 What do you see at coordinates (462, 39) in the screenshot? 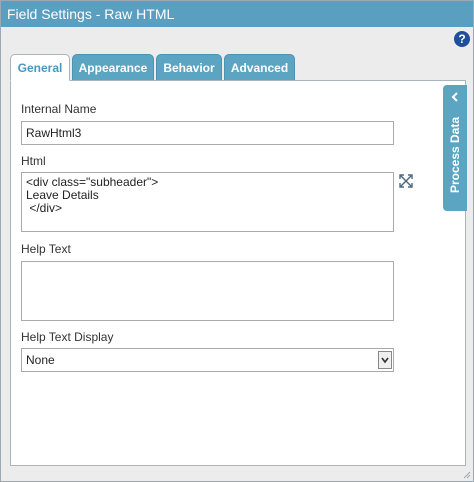
I see `help-icon: ?` at bounding box center [462, 39].